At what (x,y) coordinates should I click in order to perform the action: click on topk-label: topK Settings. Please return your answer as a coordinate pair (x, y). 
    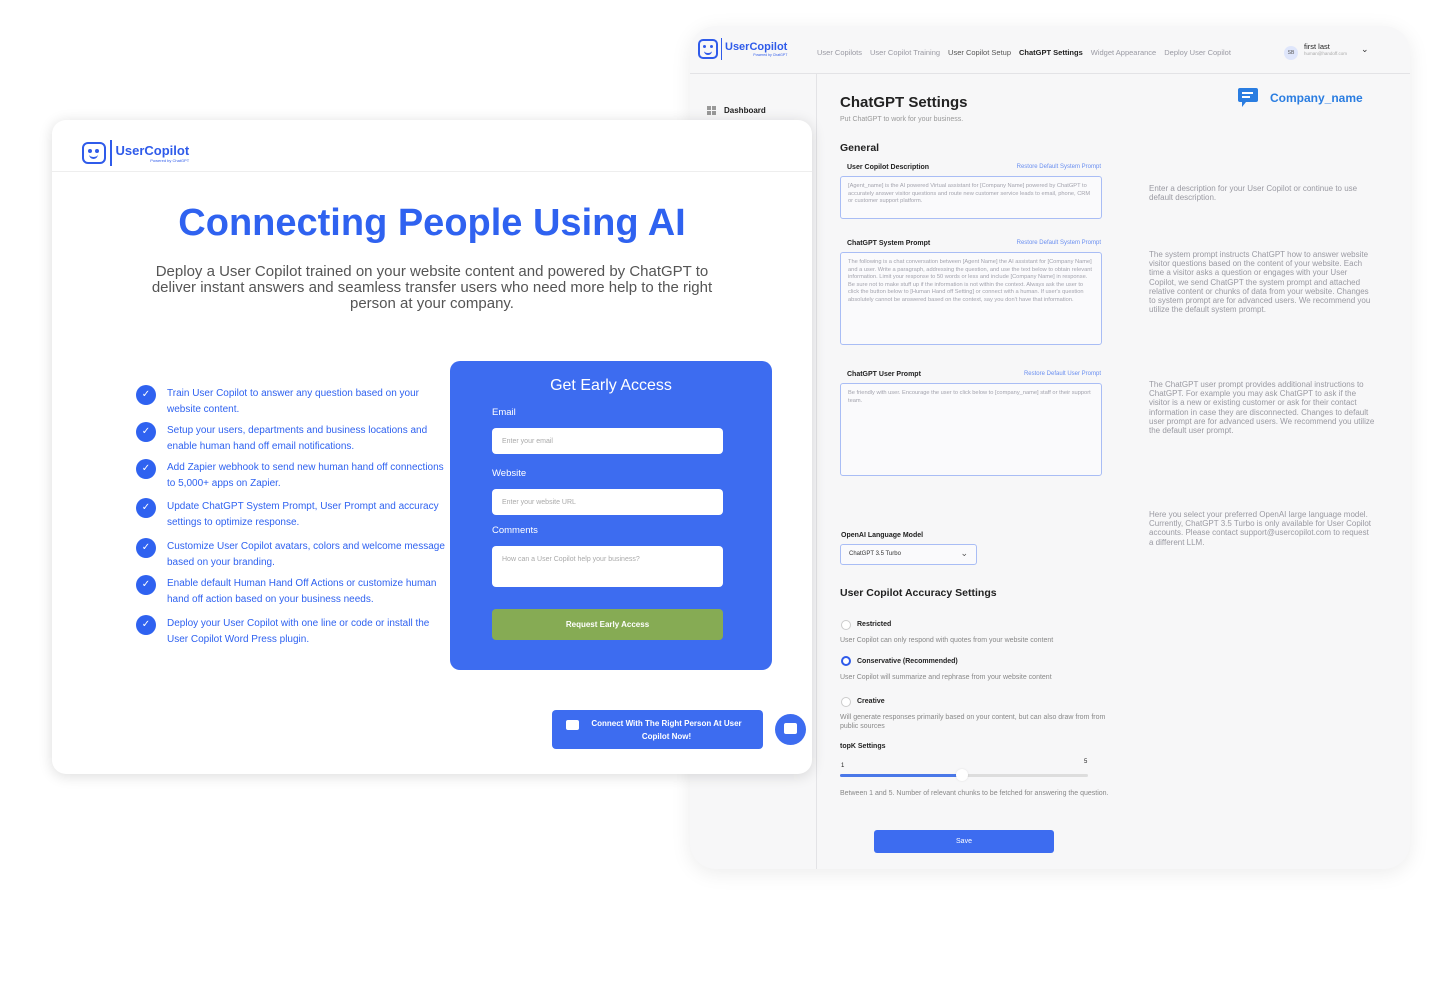
    Looking at the image, I should click on (863, 746).